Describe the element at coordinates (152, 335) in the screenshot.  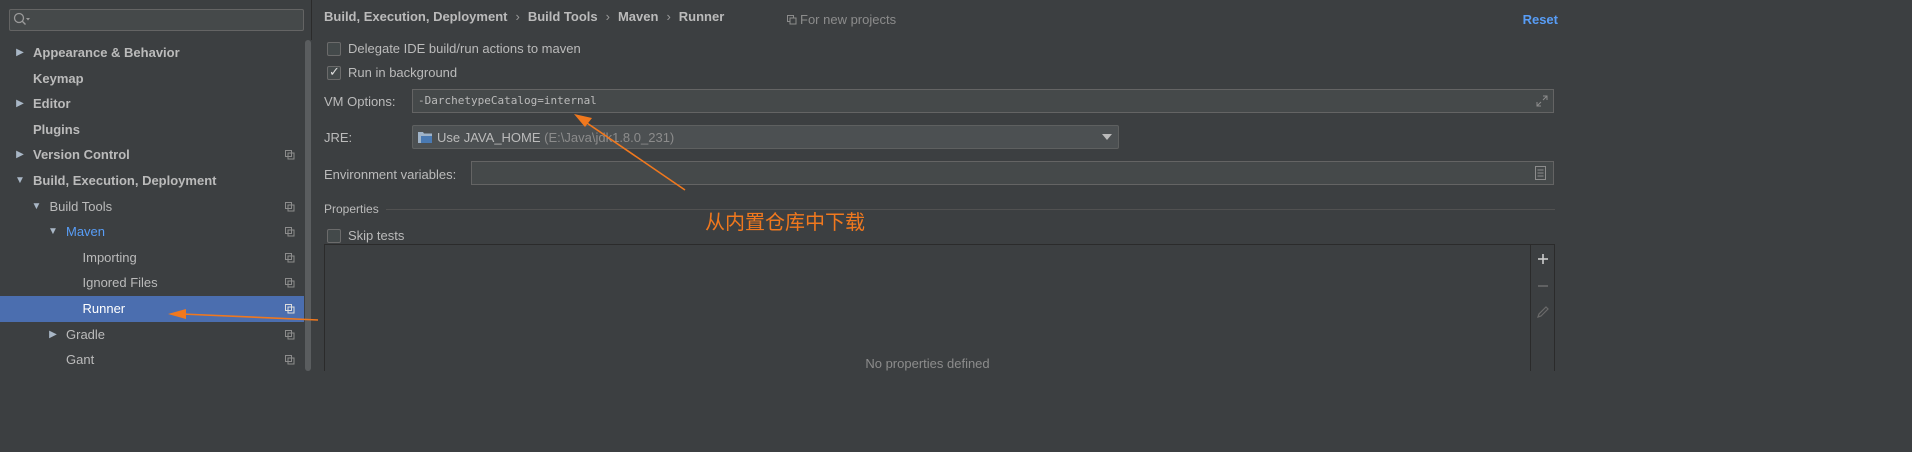
I see `sidebar-item-gradle: ▶ Gradle` at that location.